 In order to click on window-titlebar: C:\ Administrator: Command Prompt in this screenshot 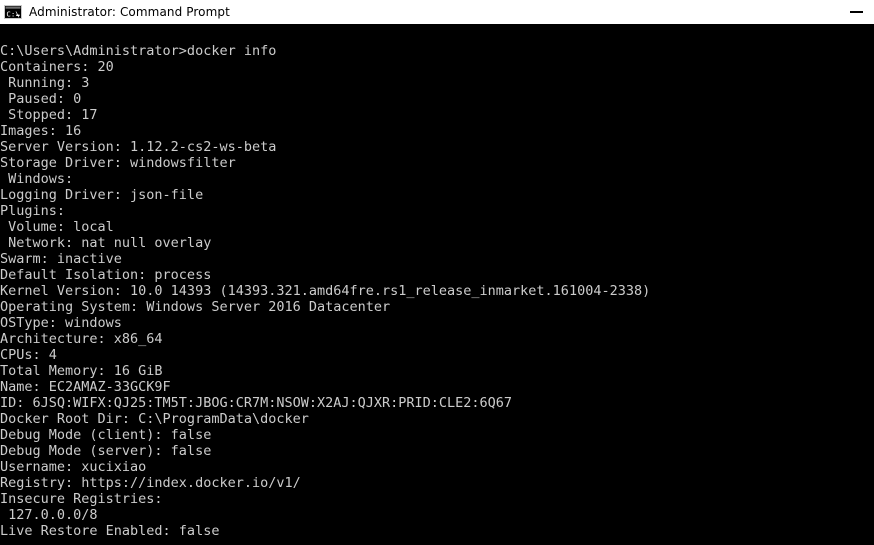, I will do `click(437, 12)`.